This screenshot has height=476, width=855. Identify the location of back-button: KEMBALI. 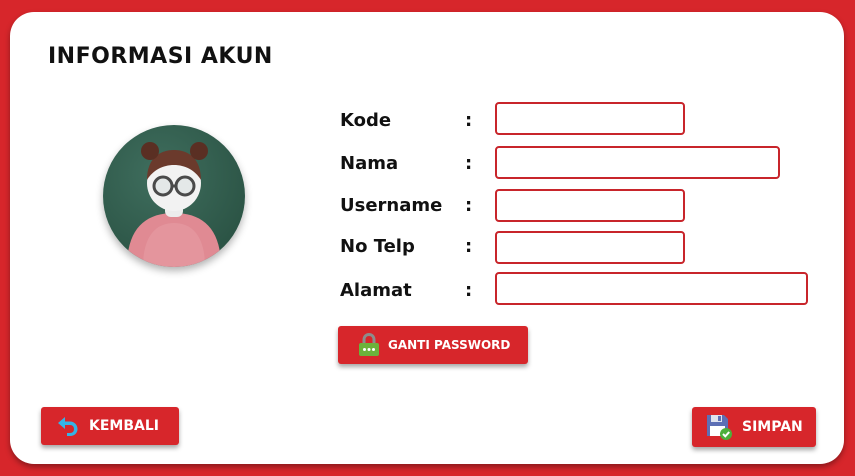
(110, 426).